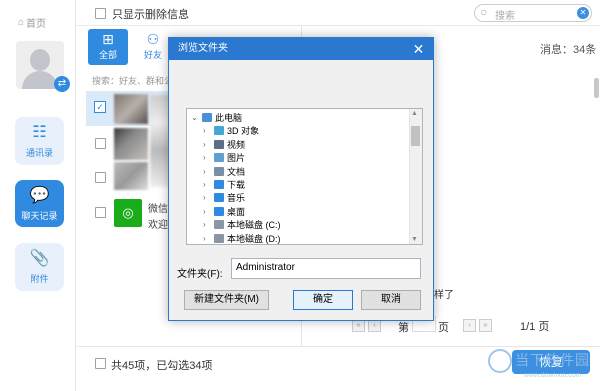 Image resolution: width=600 pixels, height=391 pixels. I want to click on grid-icon: ⊞, so click(108, 39).